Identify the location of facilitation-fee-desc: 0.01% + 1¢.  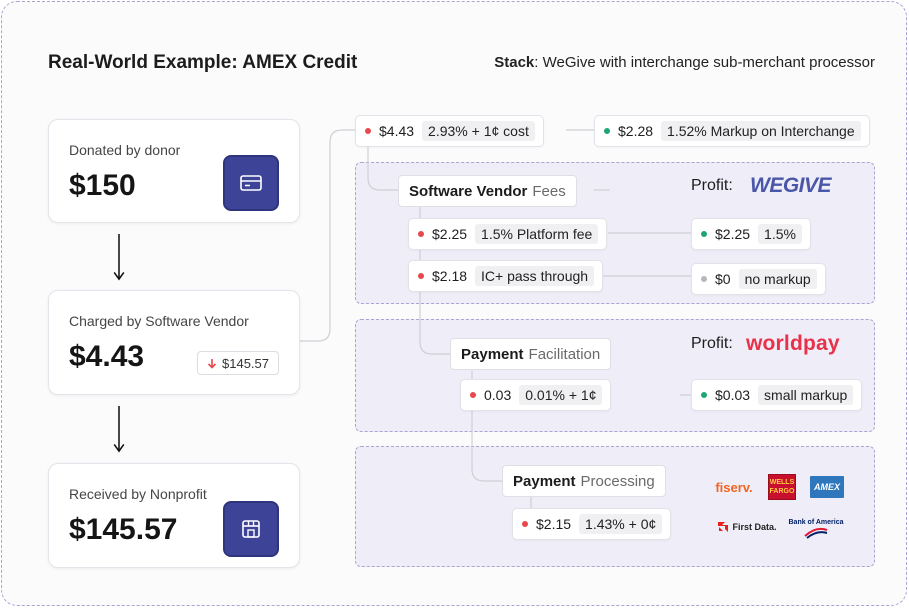
(561, 395).